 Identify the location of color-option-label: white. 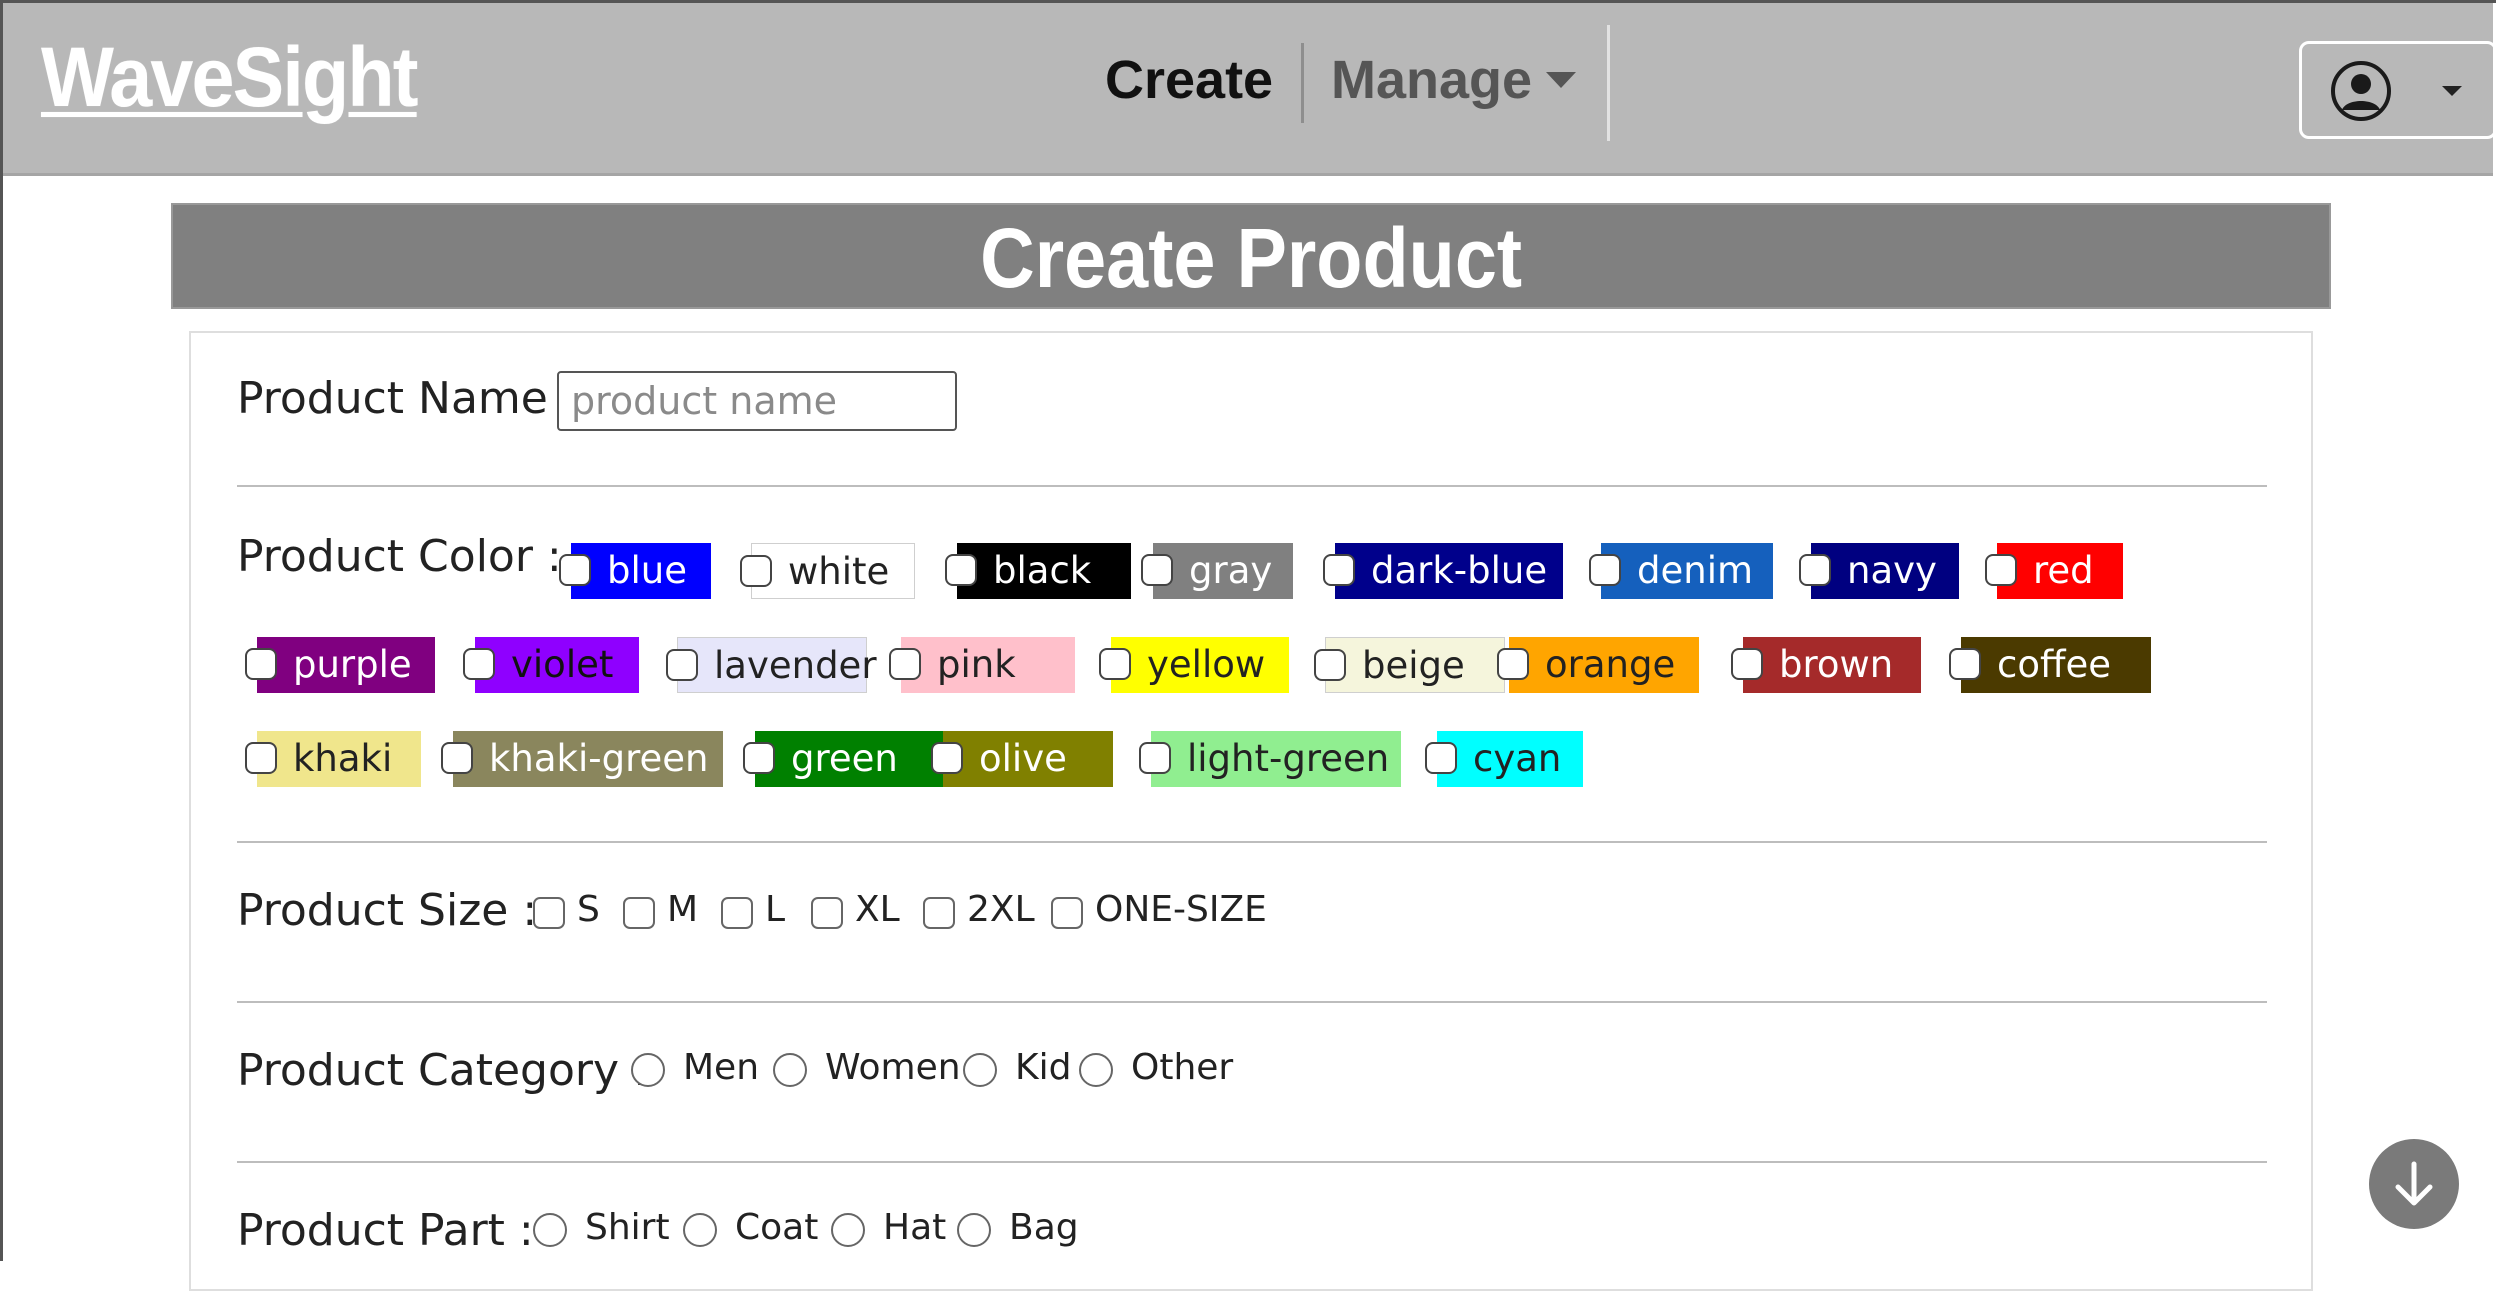
(839, 571).